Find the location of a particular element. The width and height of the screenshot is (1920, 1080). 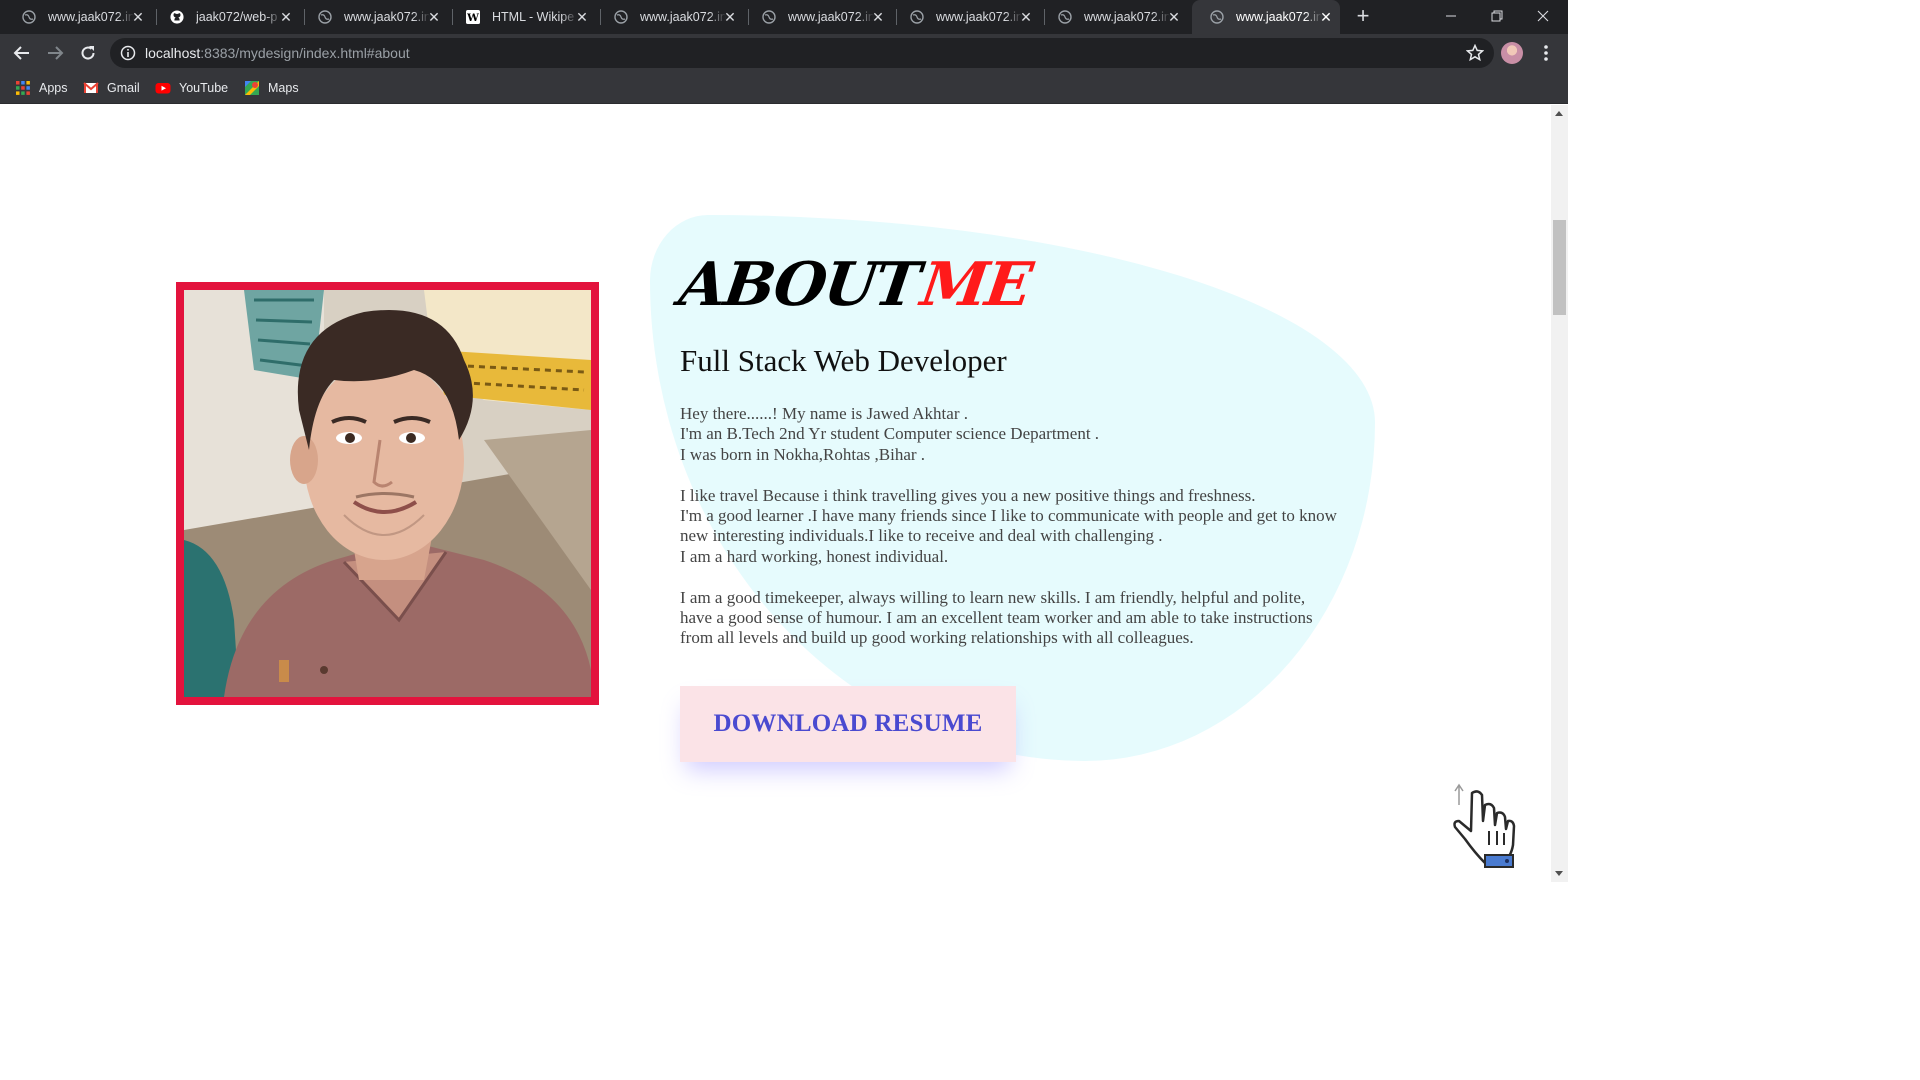

scrollbar-thumb is located at coordinates (1559, 267).